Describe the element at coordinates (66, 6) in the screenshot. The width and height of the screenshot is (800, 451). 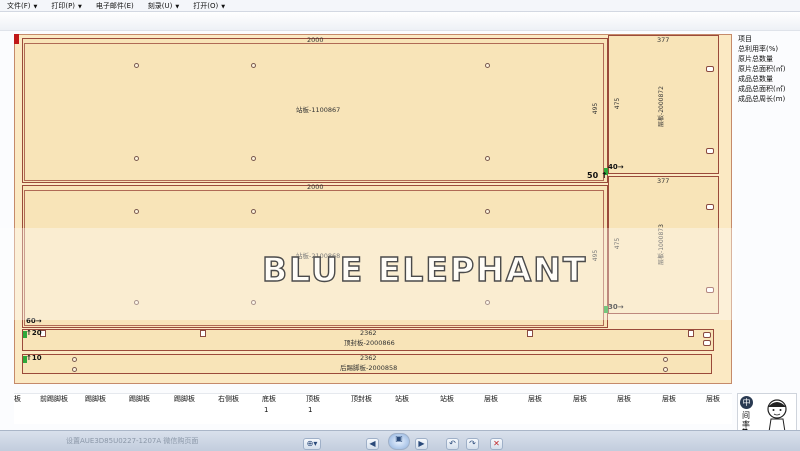
I see `menu-print: 打印(P) ▼` at that location.